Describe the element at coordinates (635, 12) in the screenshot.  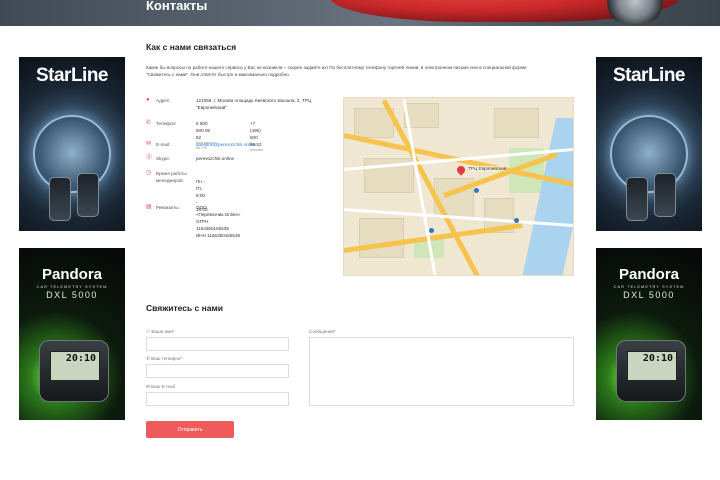
I see `hero-wheel-image` at that location.